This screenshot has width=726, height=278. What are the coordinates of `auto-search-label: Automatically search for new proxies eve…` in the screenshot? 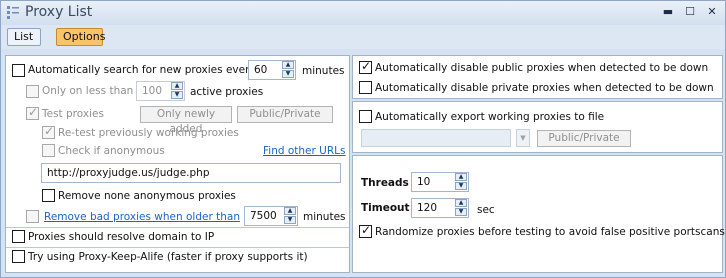 It's located at (142, 70).